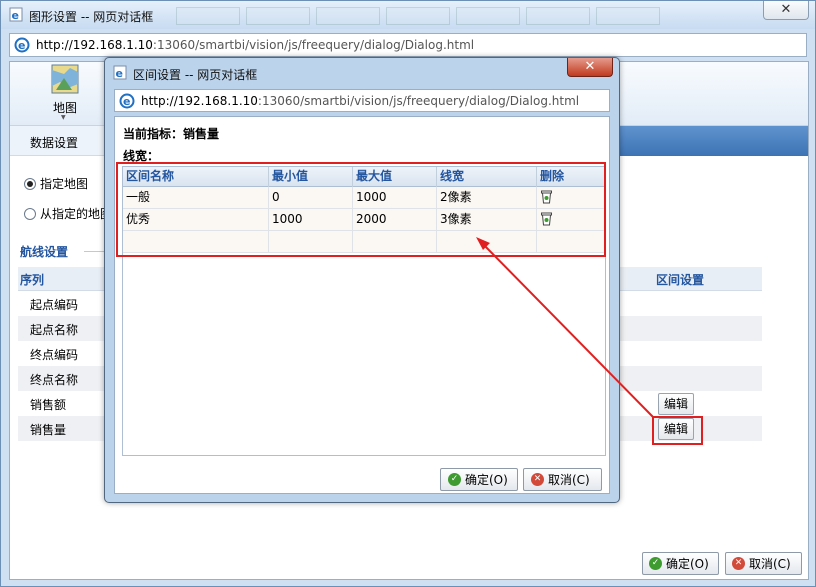  Describe the element at coordinates (30, 183) in the screenshot. I see `radio-checked-icon` at that location.